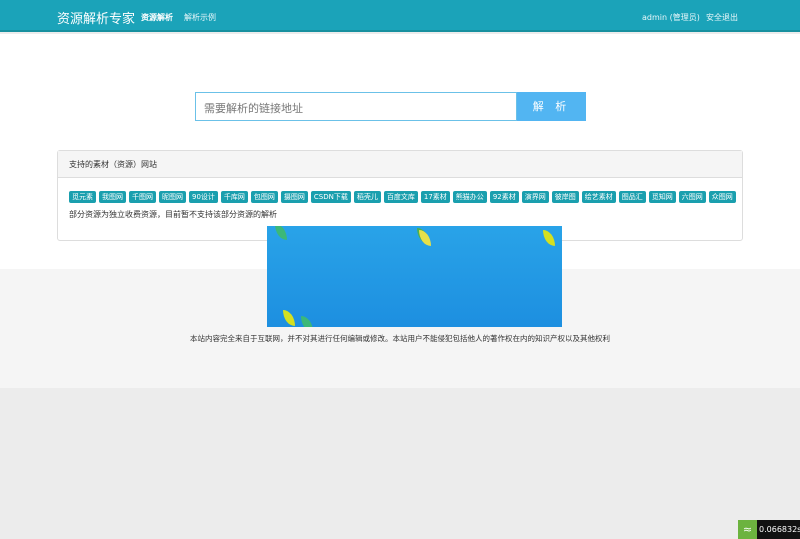 The height and width of the screenshot is (539, 800). Describe the element at coordinates (779, 529) in the screenshot. I see `timer-value: 0.066832s` at that location.